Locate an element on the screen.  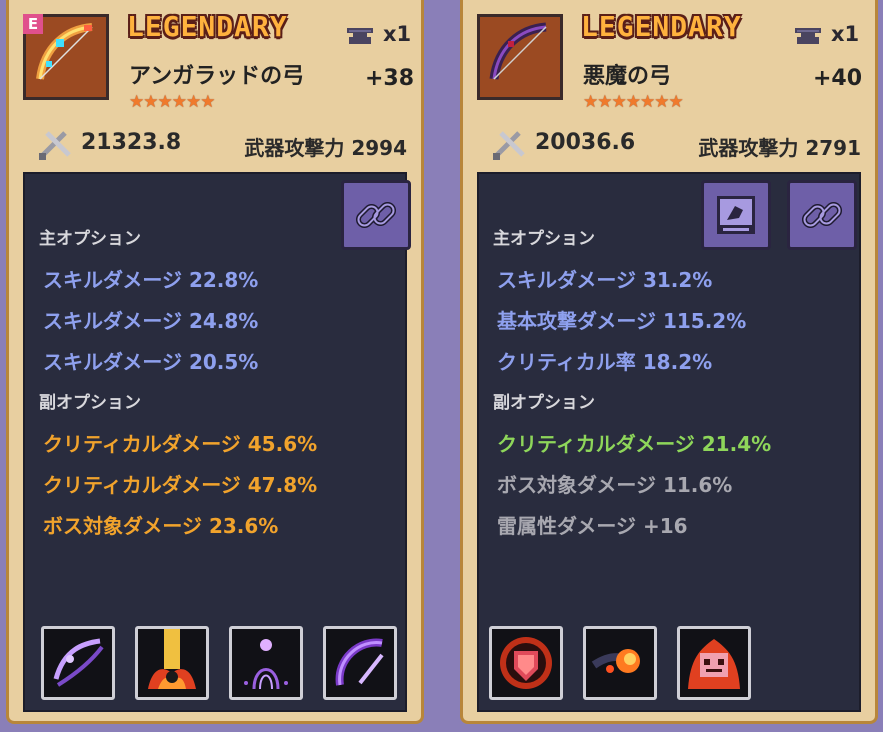
equipped-badge: E is located at coordinates (33, 24).